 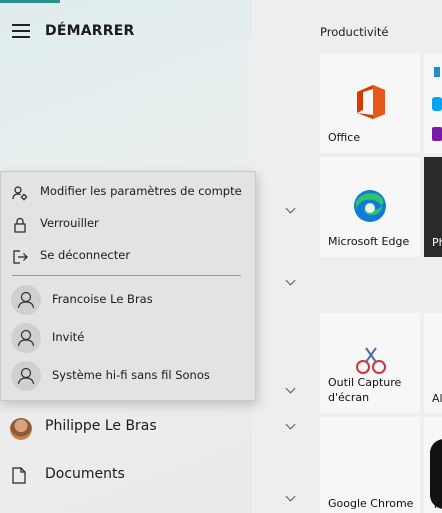 I want to click on tile-office: Office, so click(x=370, y=103).